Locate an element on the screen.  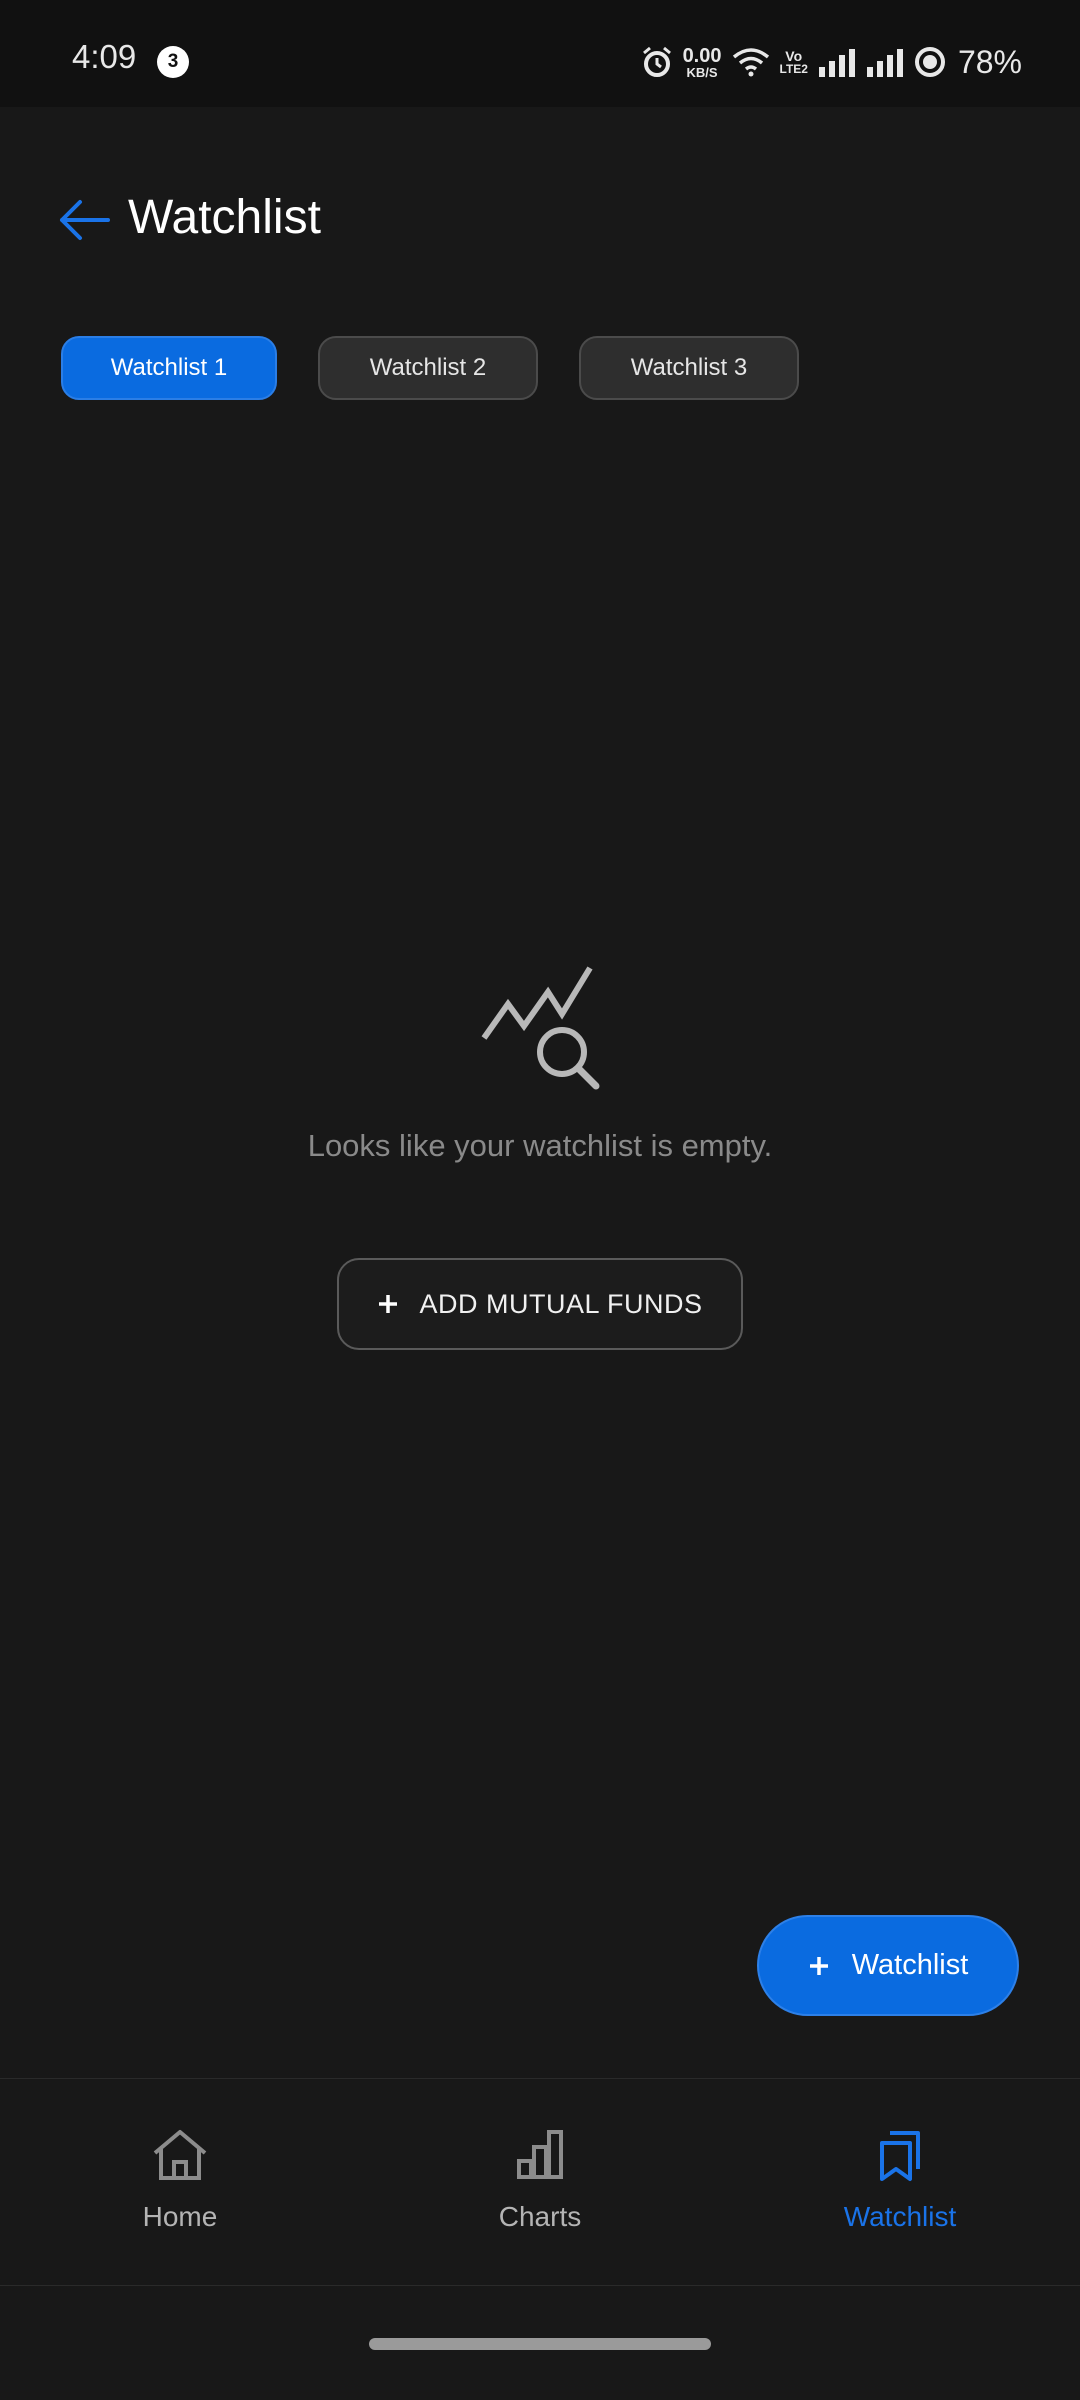
battery-icon is located at coordinates (929, 62).